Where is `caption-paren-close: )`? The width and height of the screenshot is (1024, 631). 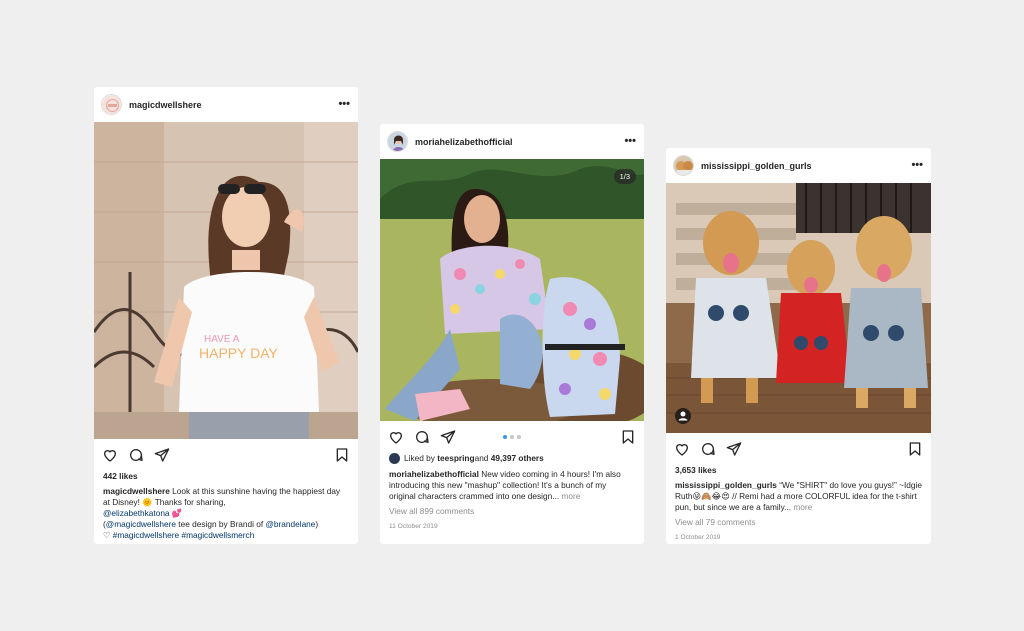 caption-paren-close: ) is located at coordinates (317, 524).